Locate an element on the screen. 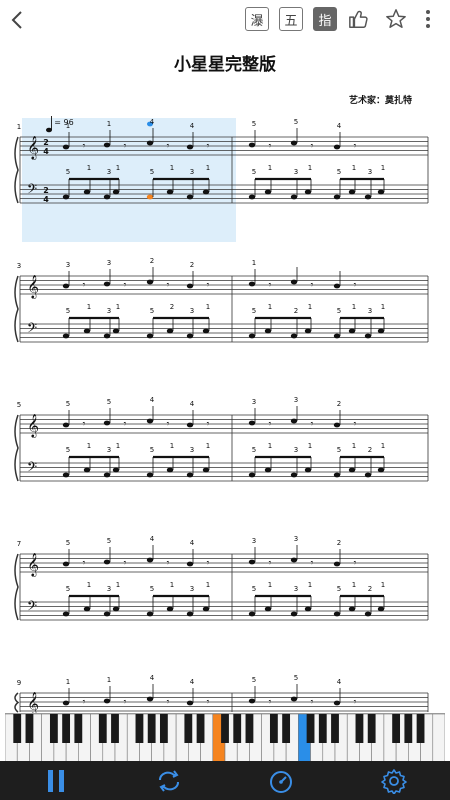 The width and height of the screenshot is (450, 800). speed-button is located at coordinates (281, 781).